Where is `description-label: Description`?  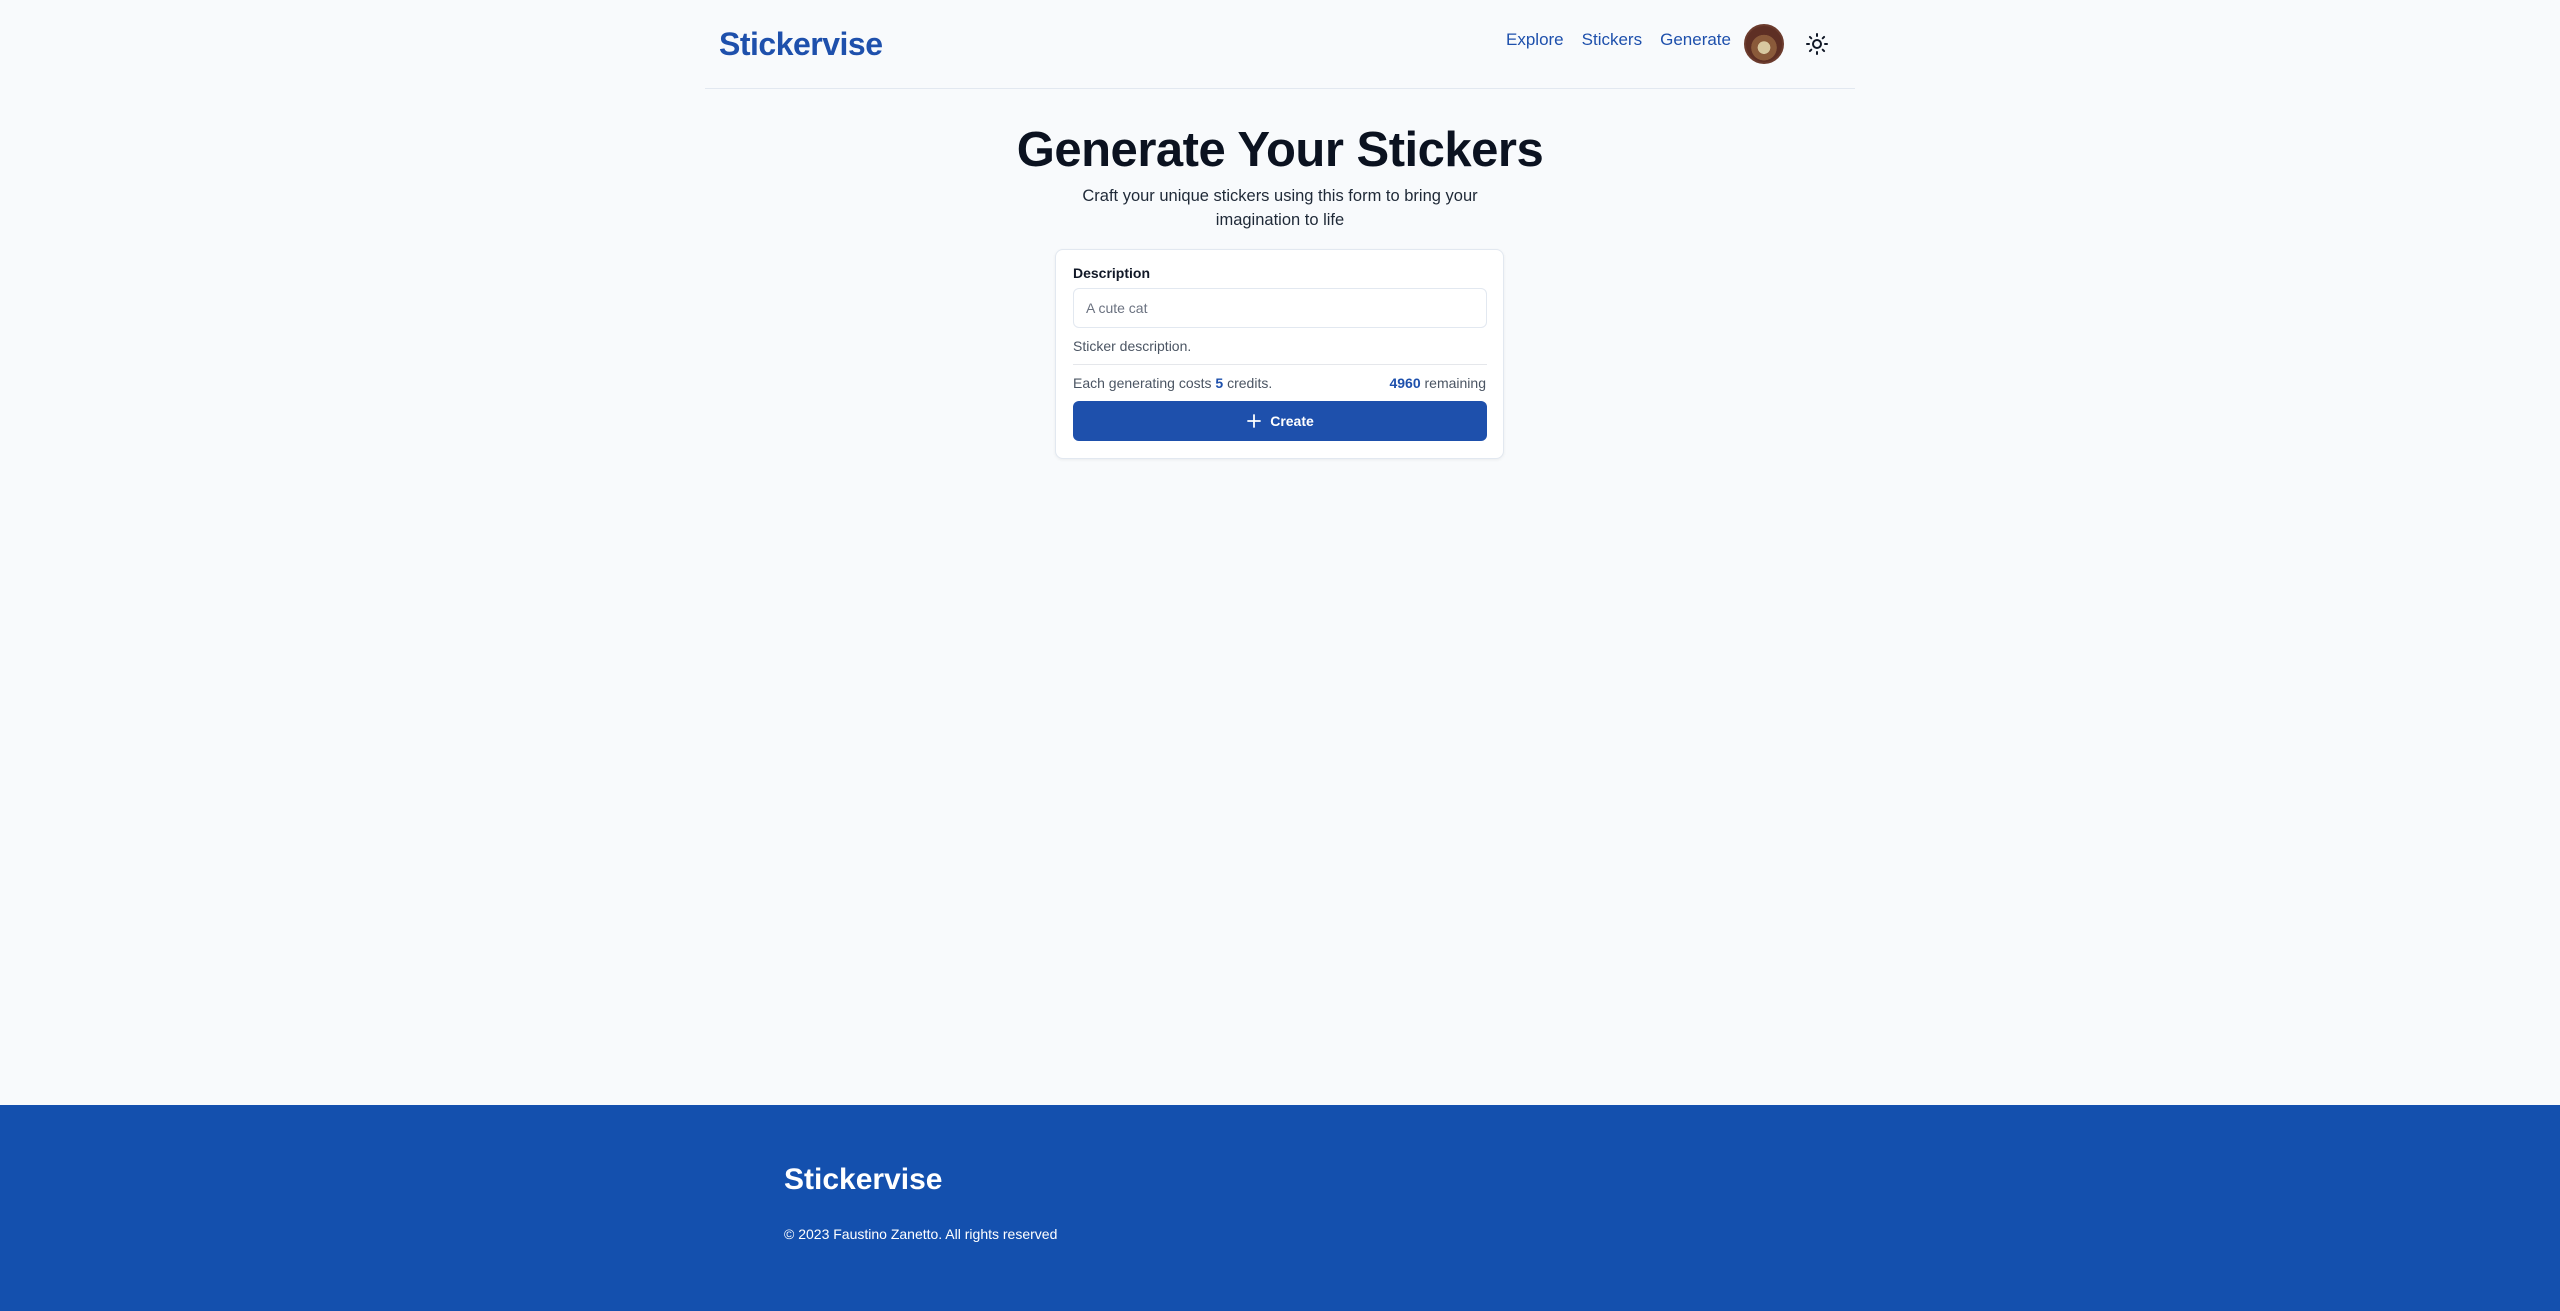
description-label: Description is located at coordinates (1112, 273).